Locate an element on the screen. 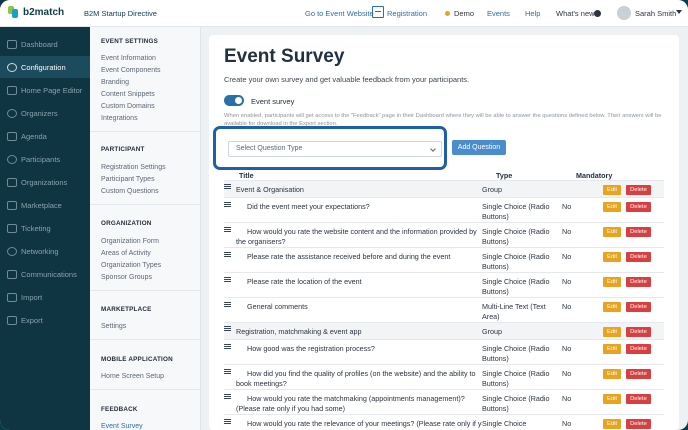  header-title: Title is located at coordinates (246, 175).